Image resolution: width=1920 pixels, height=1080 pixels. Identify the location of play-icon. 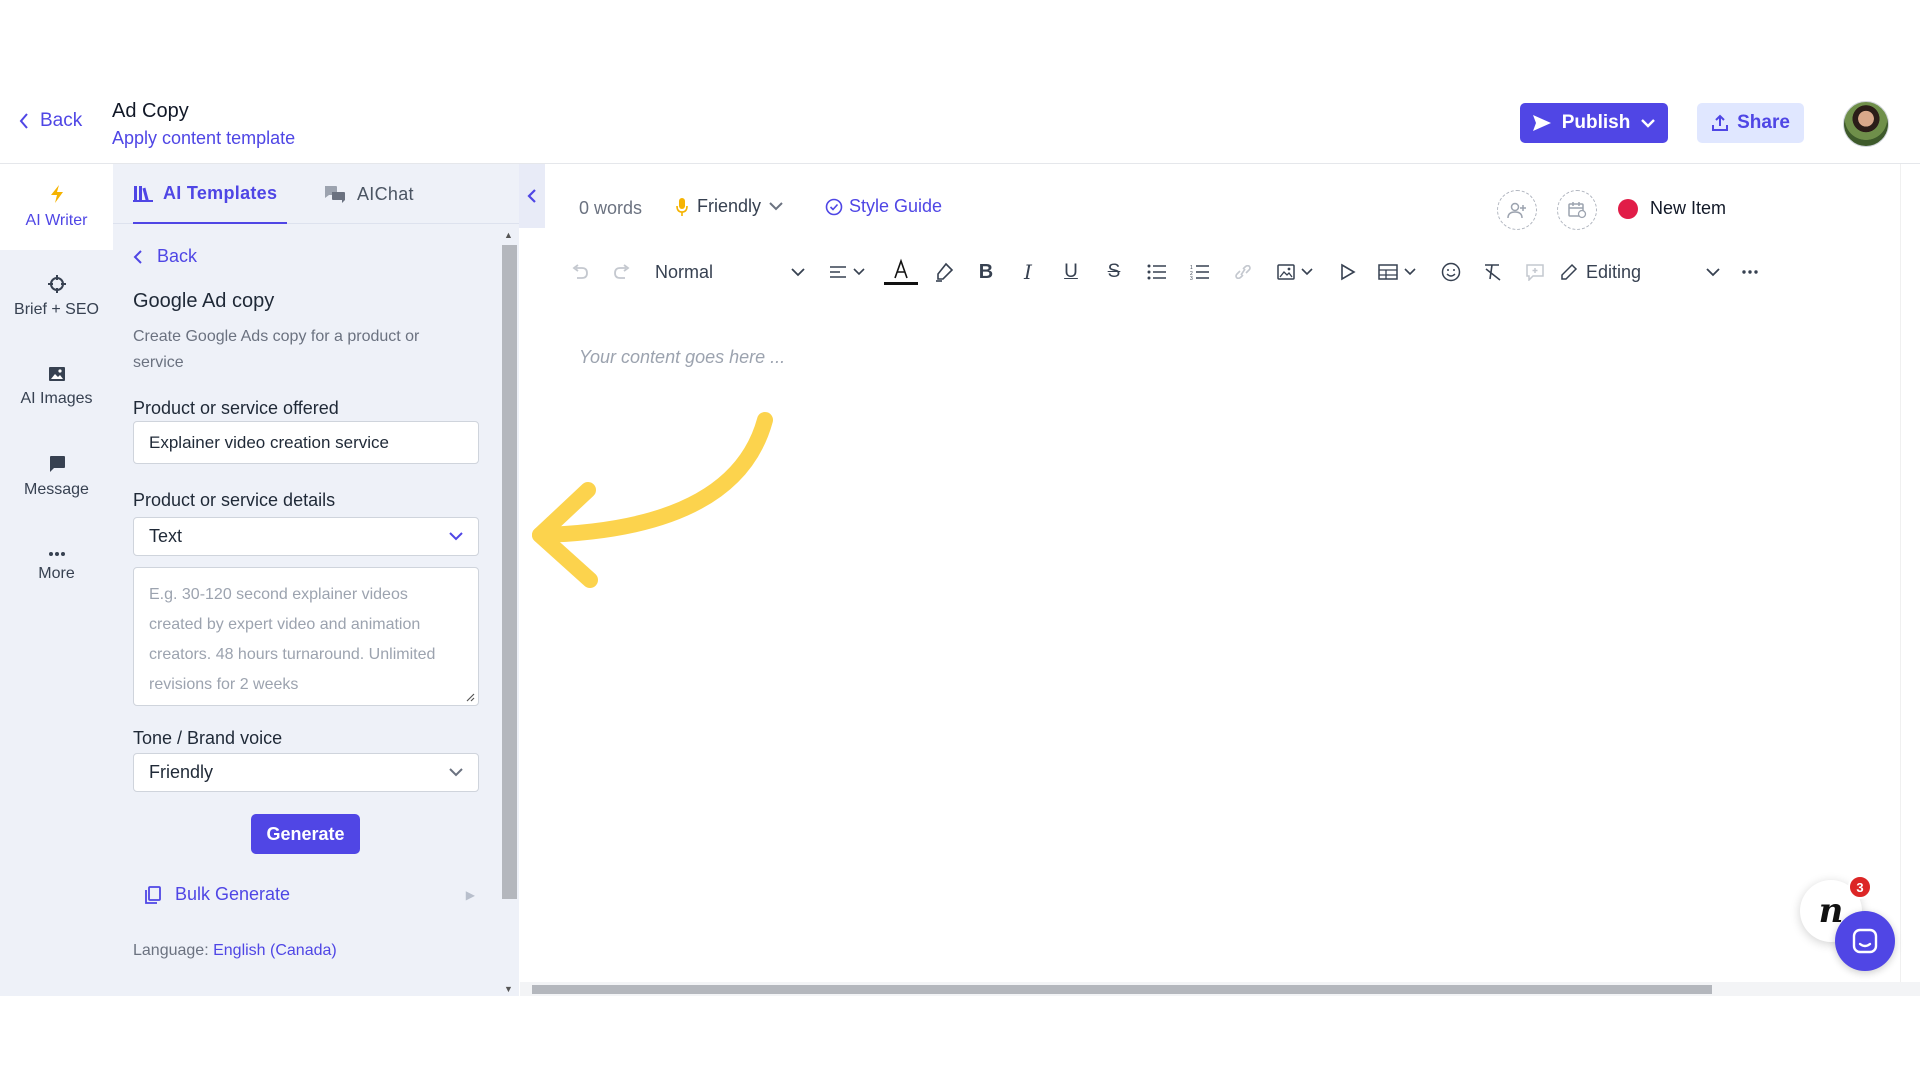
(1348, 272).